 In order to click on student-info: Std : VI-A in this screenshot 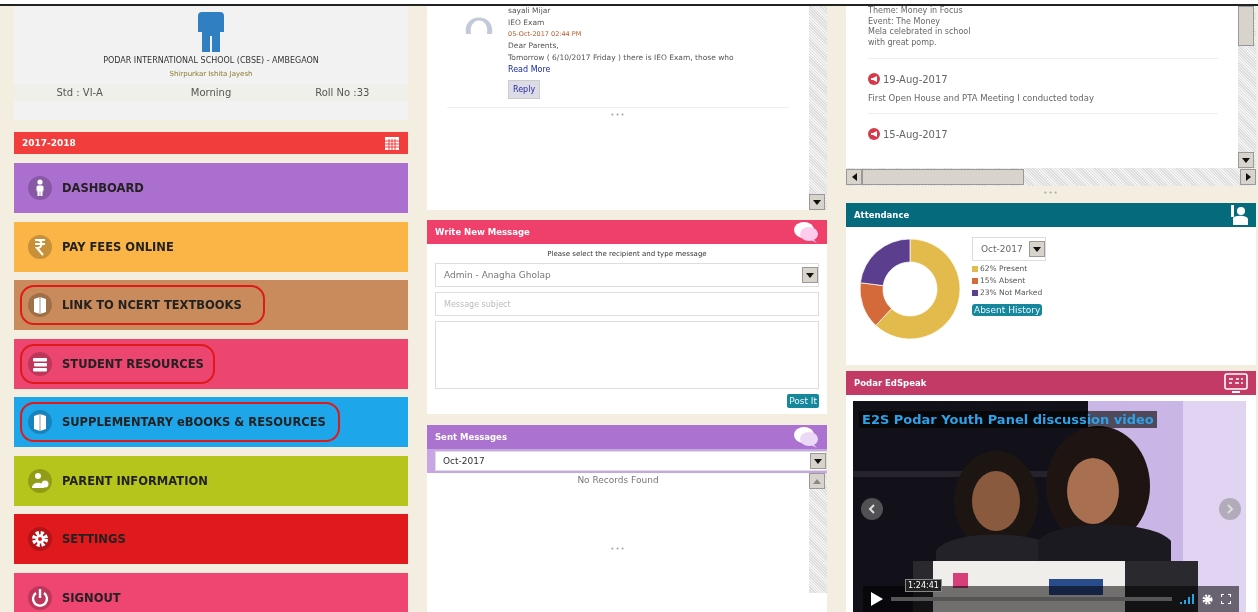, I will do `click(80, 92)`.